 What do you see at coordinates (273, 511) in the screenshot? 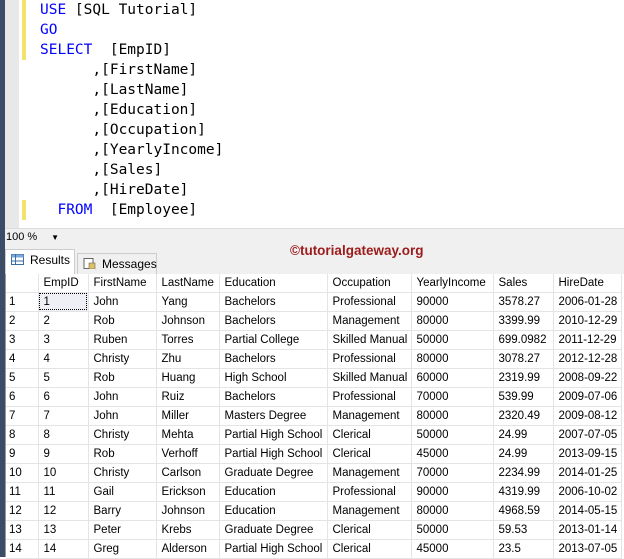
I see `table-cell: Education` at bounding box center [273, 511].